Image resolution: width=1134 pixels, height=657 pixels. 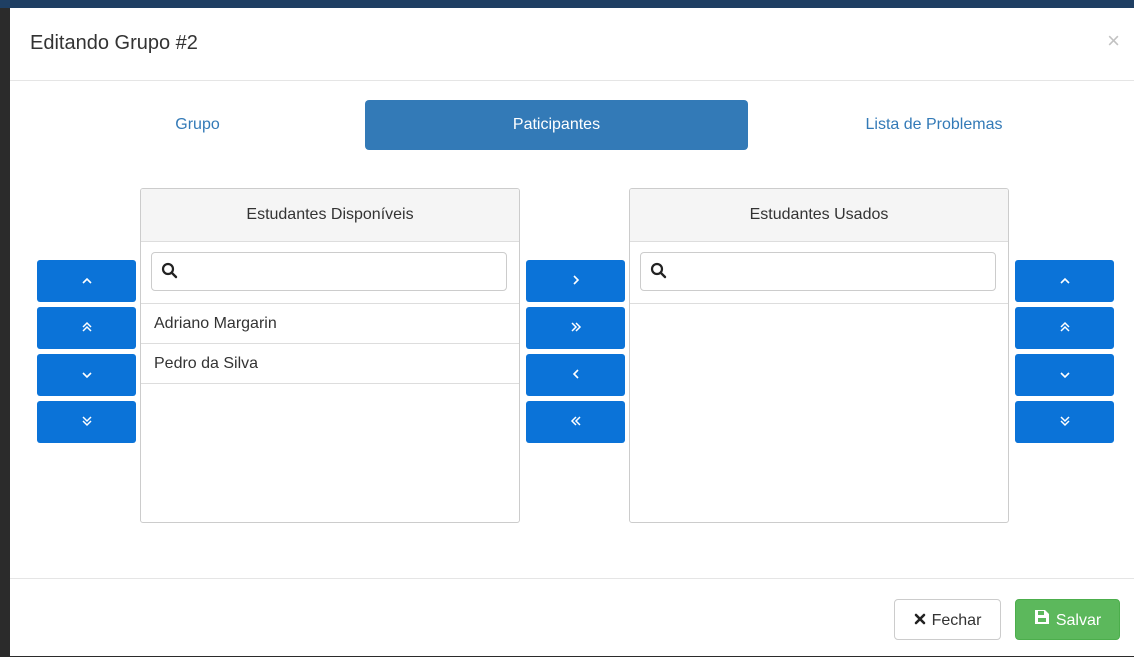 What do you see at coordinates (556, 125) in the screenshot?
I see `tab-participantes: Paticipantes` at bounding box center [556, 125].